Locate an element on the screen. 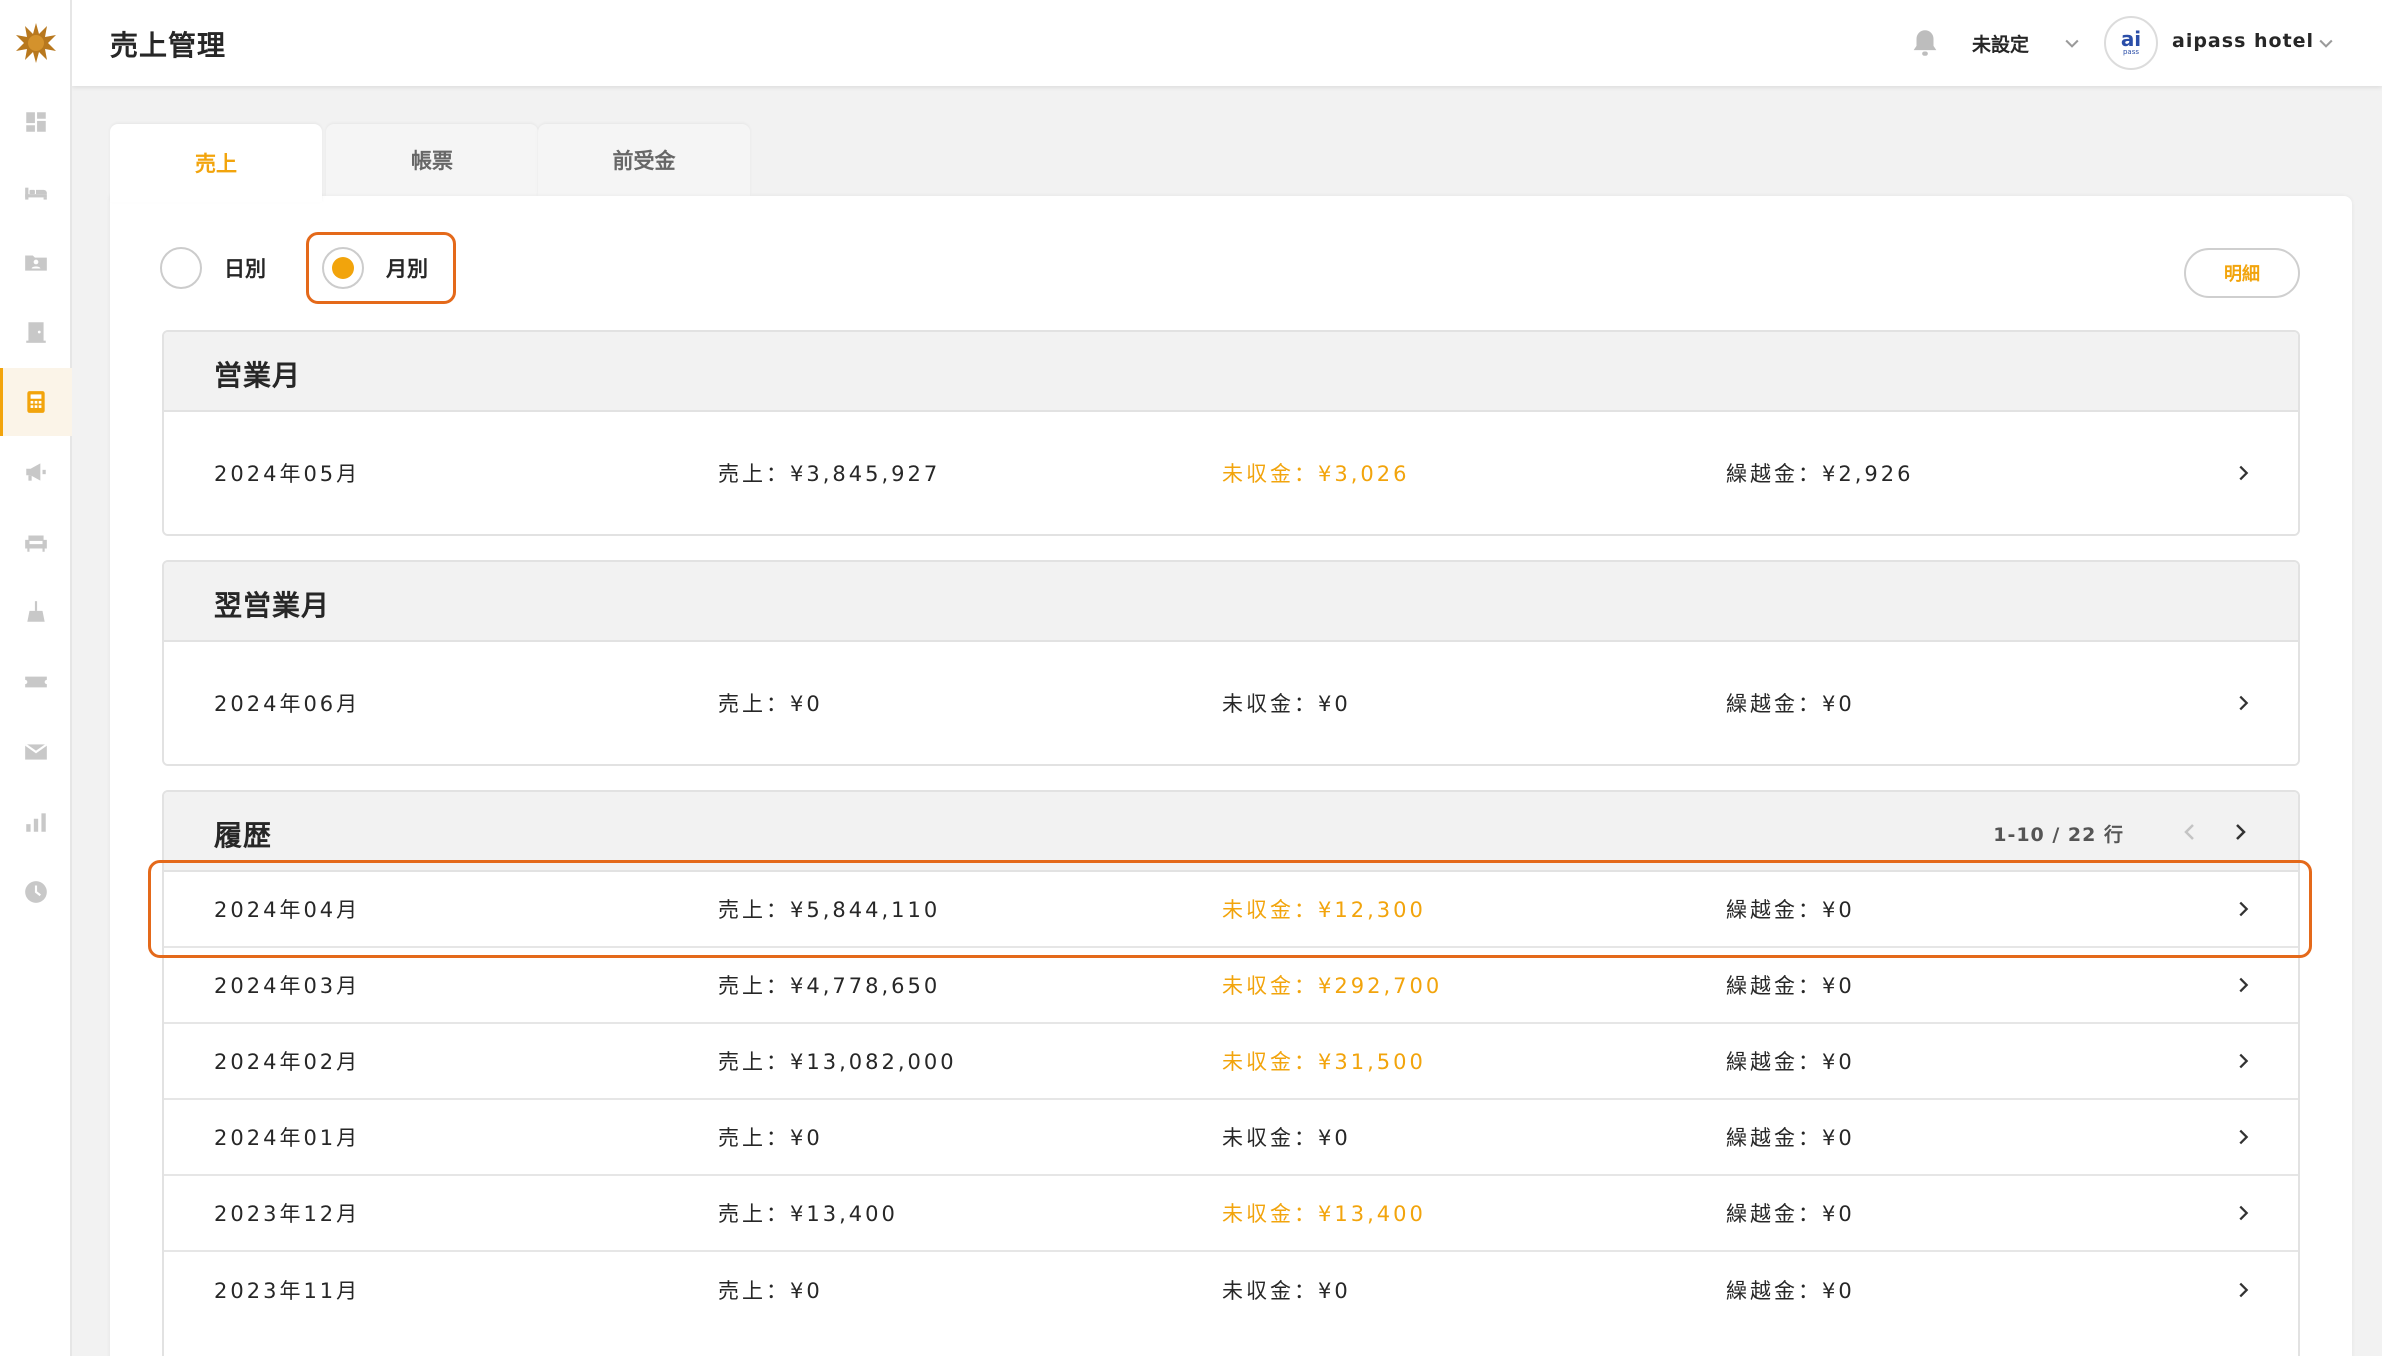 This screenshot has width=2382, height=1356. month-label: 2024年06月 is located at coordinates (287, 704).